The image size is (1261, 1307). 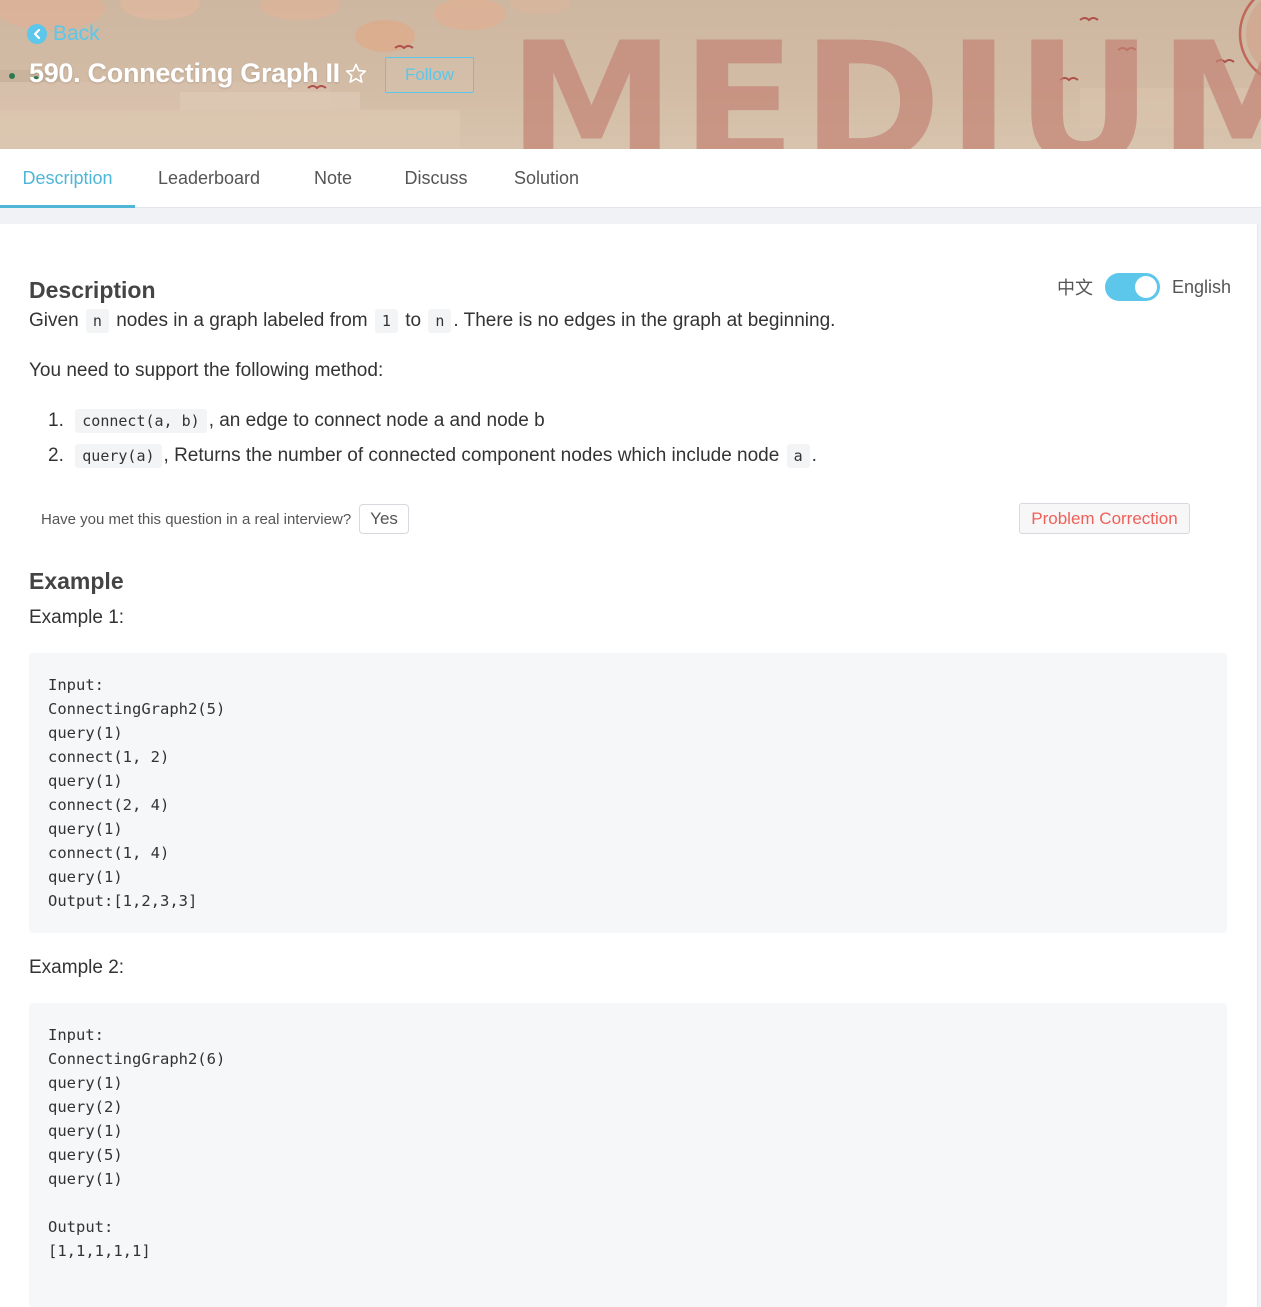 I want to click on yes-button: Yes, so click(x=384, y=519).